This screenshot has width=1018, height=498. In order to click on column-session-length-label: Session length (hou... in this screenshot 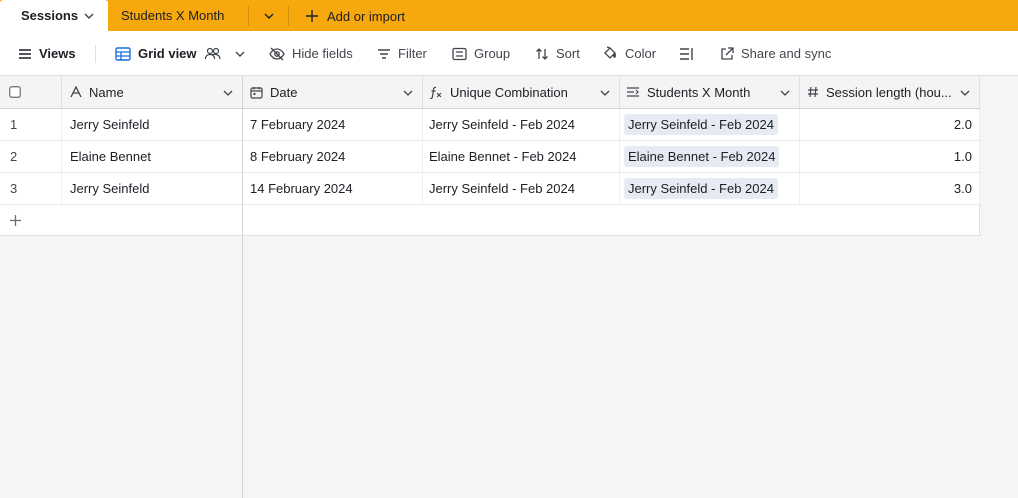, I will do `click(889, 92)`.